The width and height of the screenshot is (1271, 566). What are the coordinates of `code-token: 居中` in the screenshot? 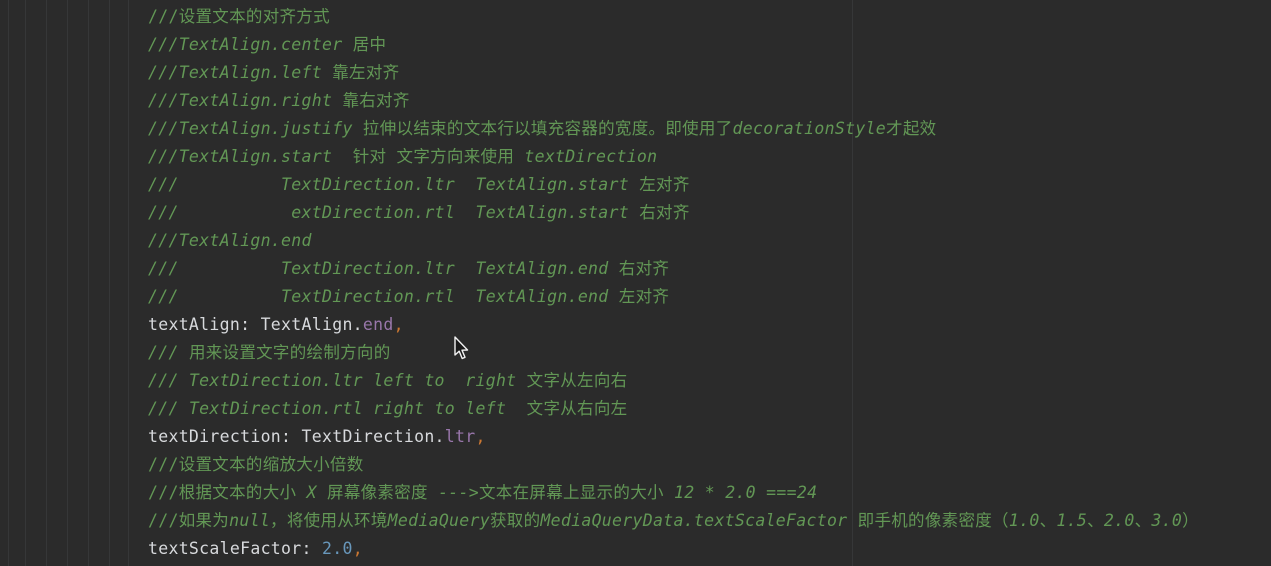 It's located at (369, 44).